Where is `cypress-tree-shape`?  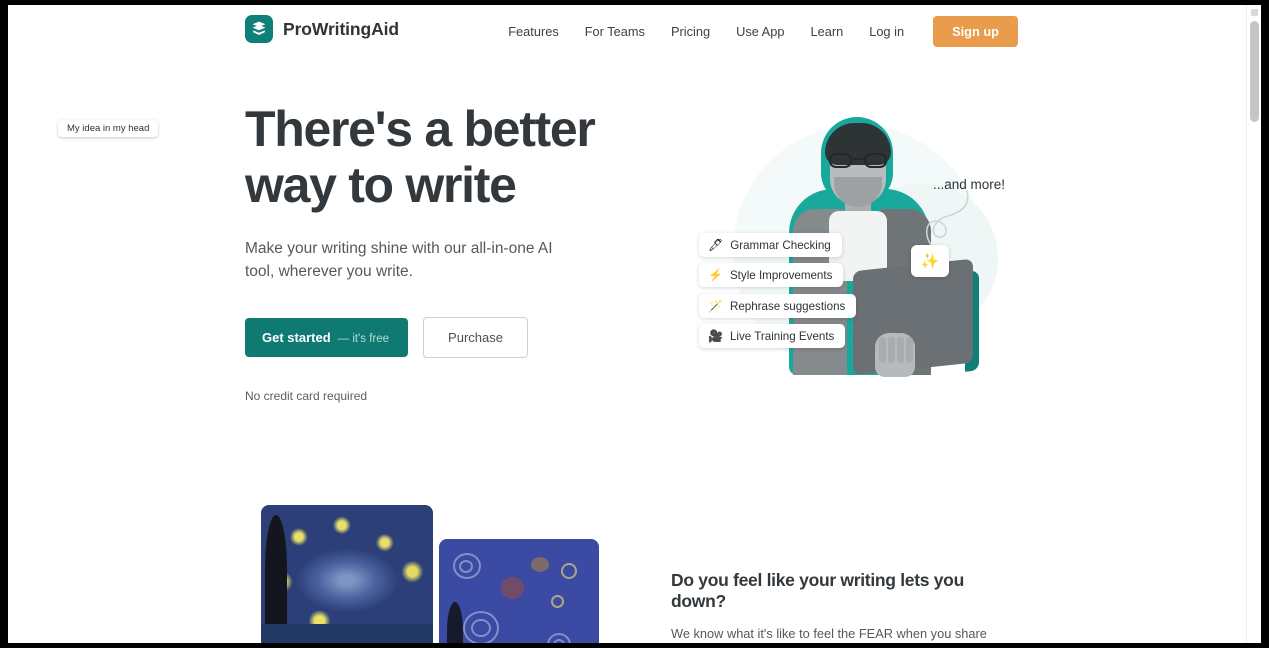 cypress-tree-shape is located at coordinates (455, 622).